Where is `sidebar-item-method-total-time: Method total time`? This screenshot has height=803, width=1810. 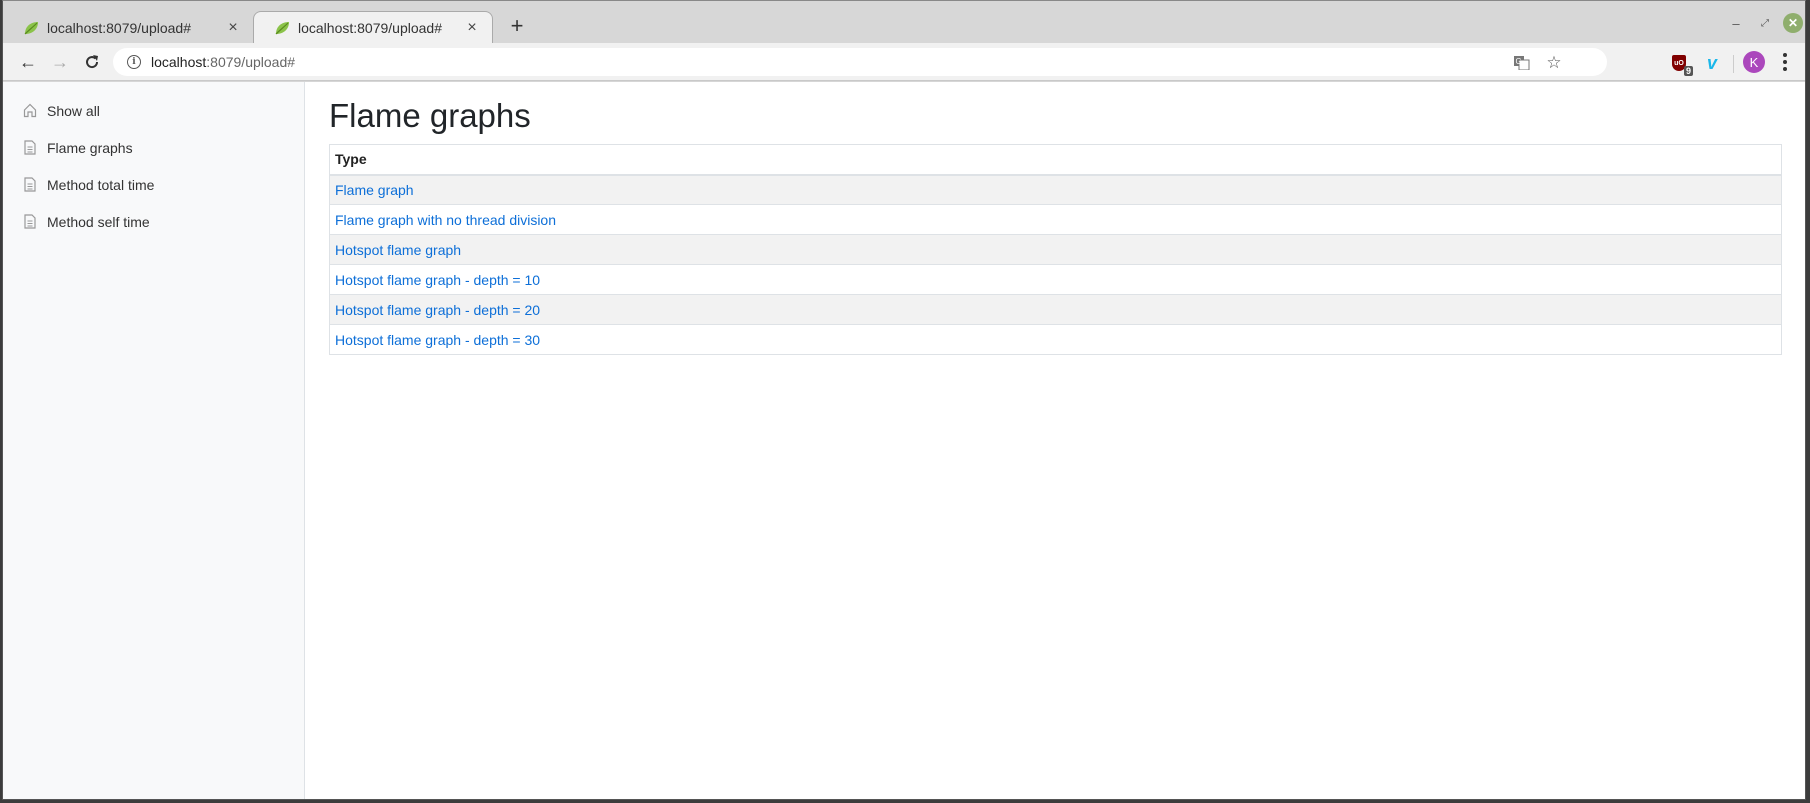
sidebar-item-method-total-time: Method total time is located at coordinates (153, 184).